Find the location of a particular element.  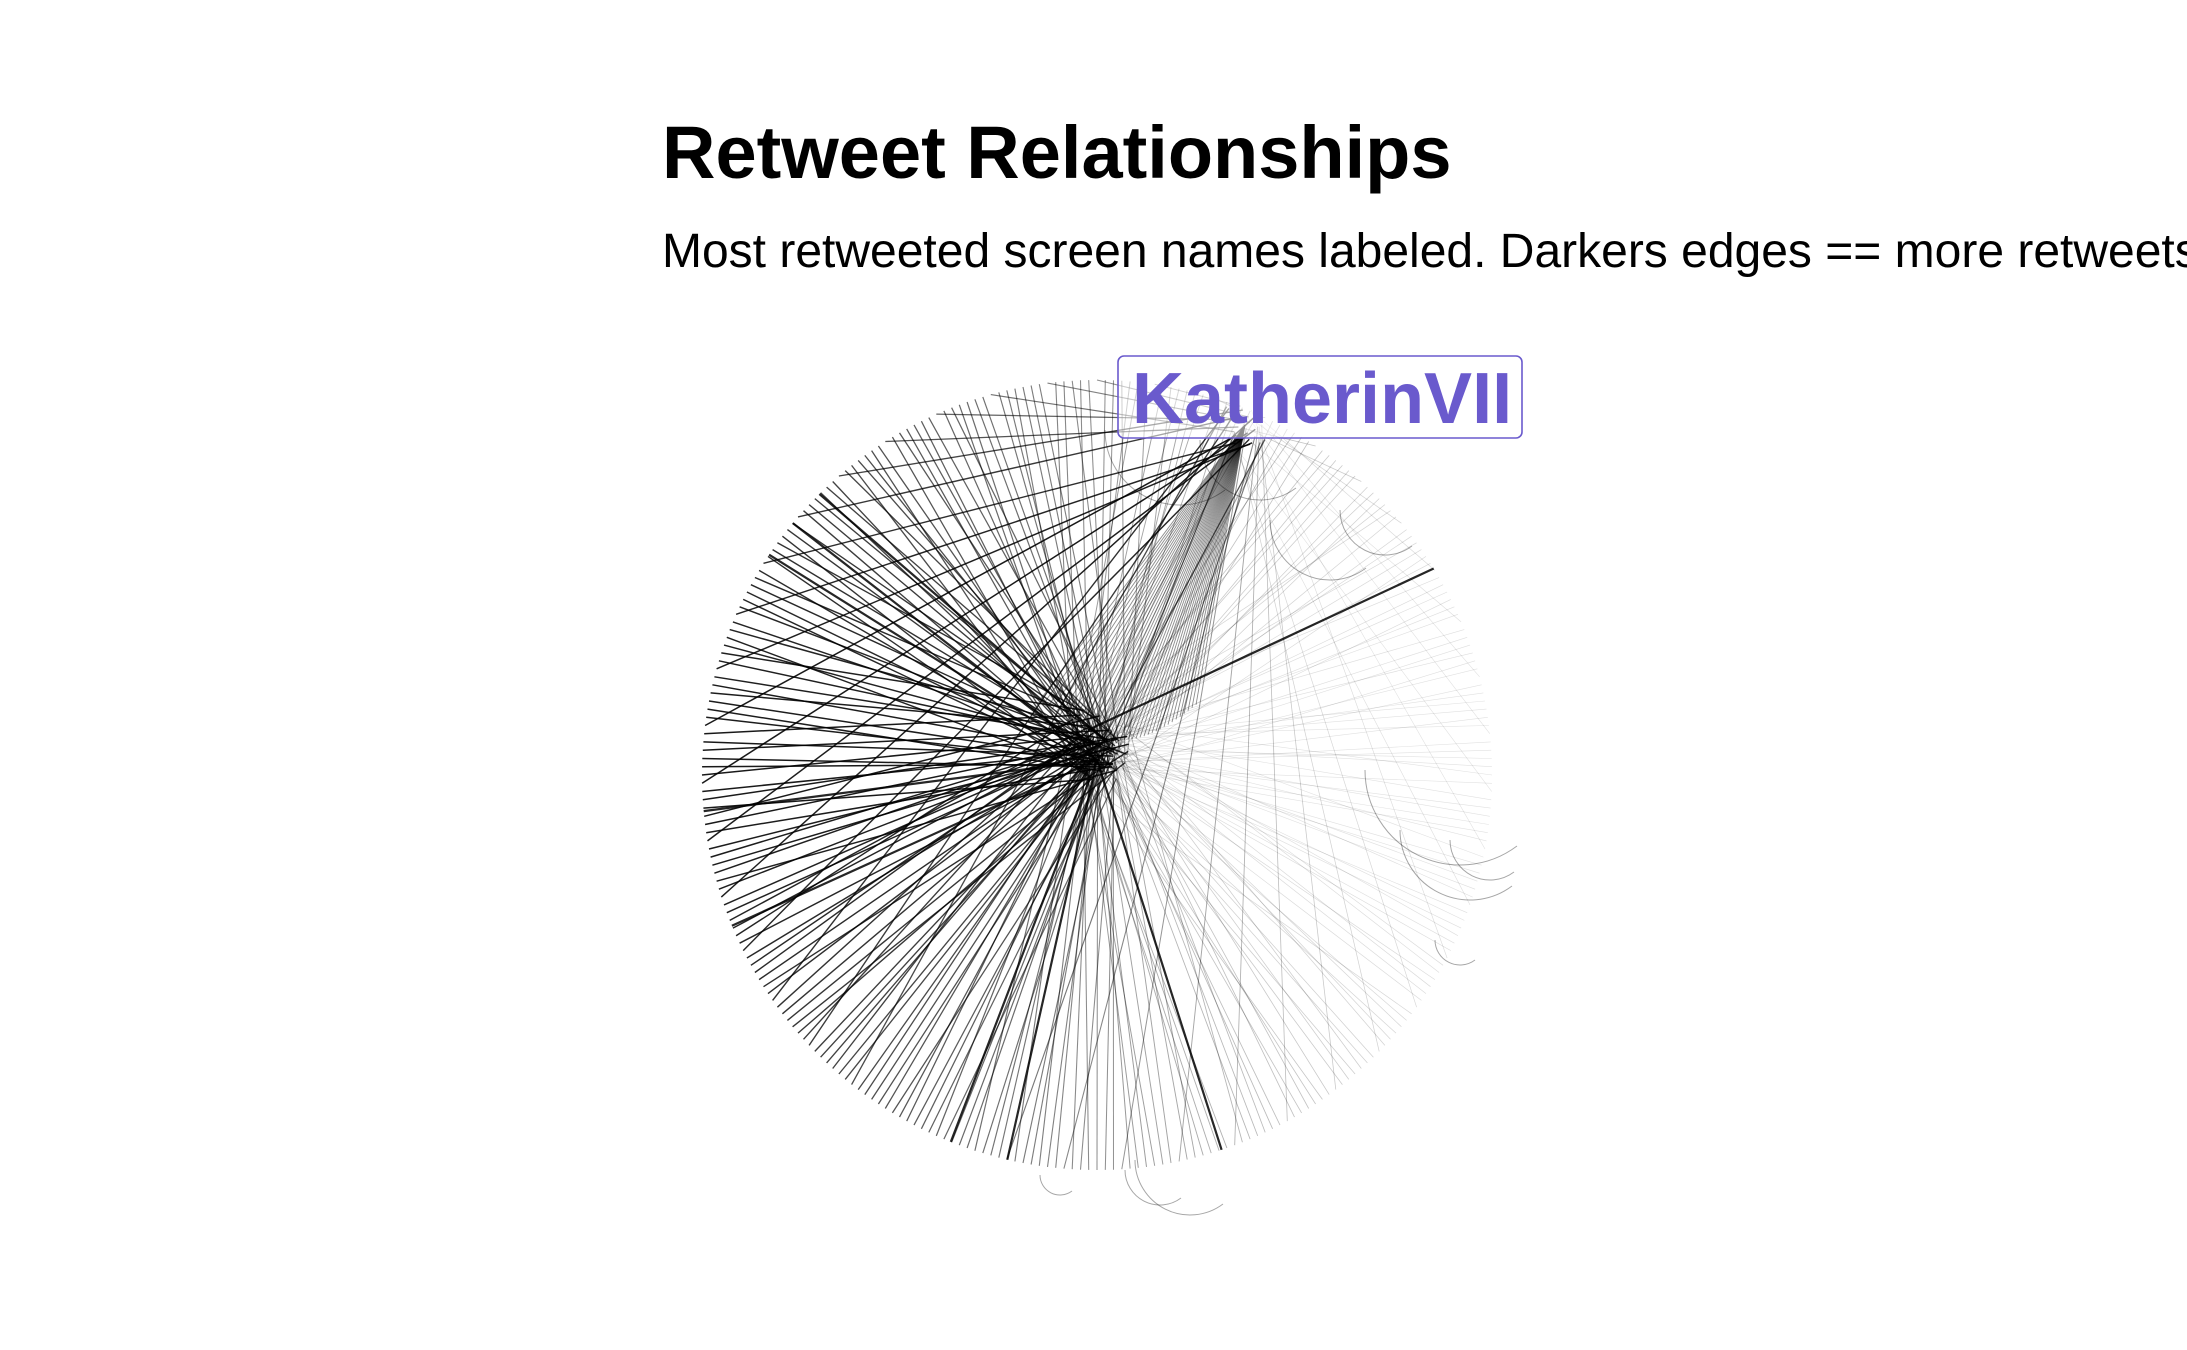

node-label-katherinvii: KatherinVII is located at coordinates (1322, 399).